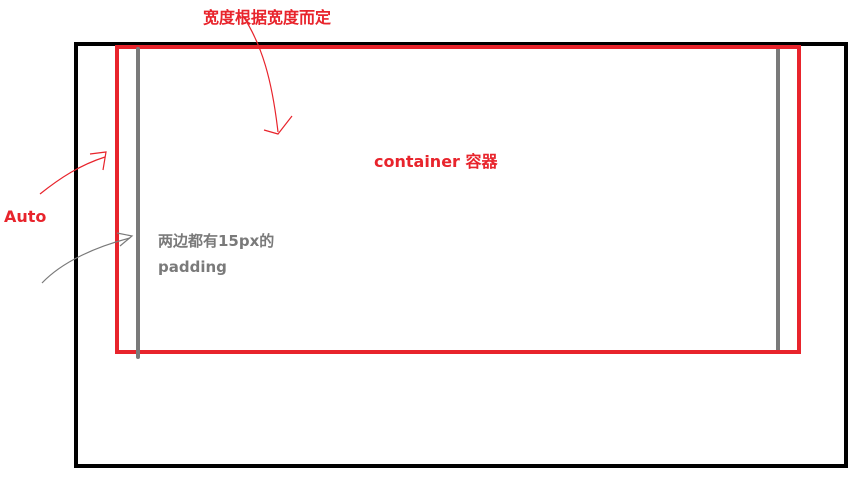  What do you see at coordinates (267, 17) in the screenshot?
I see `width-note-label: 宽度根据宽度而定` at bounding box center [267, 17].